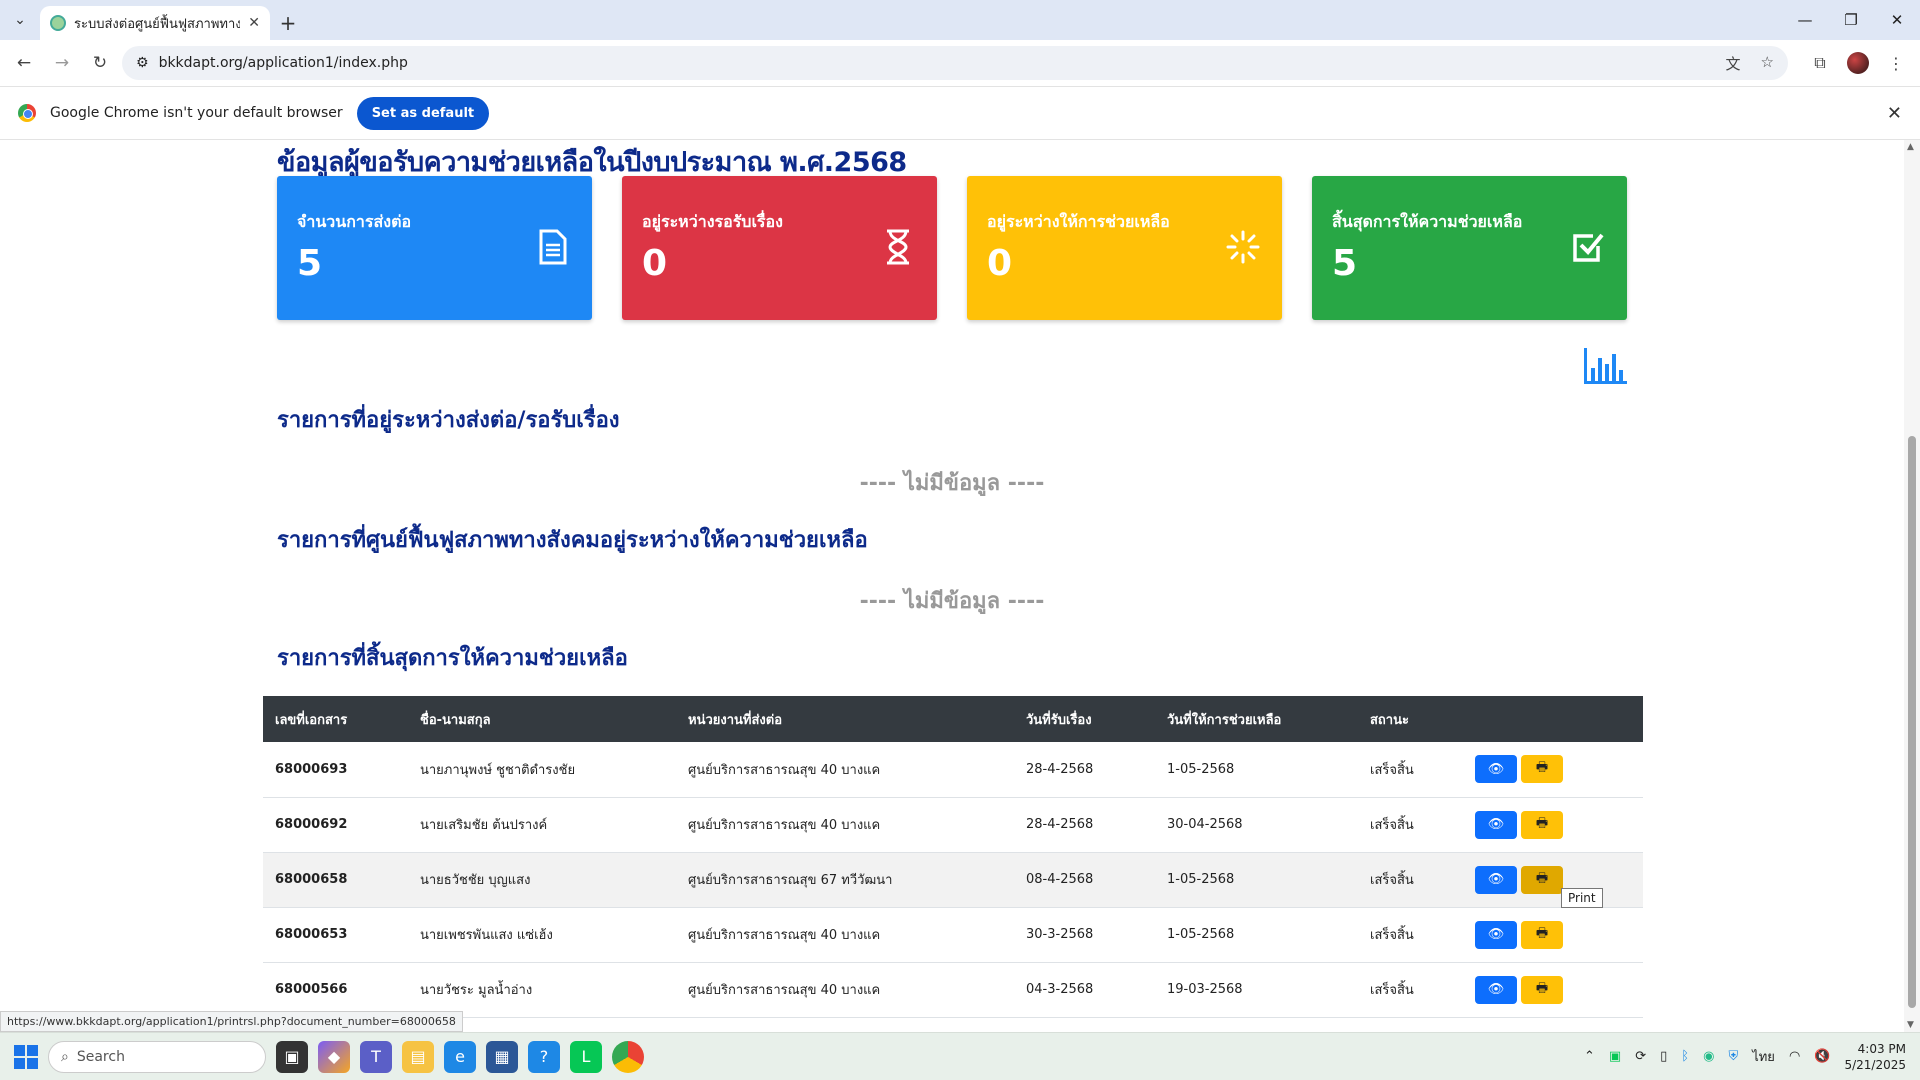 This screenshot has height=1080, width=1920. I want to click on site-favicon-icon, so click(58, 23).